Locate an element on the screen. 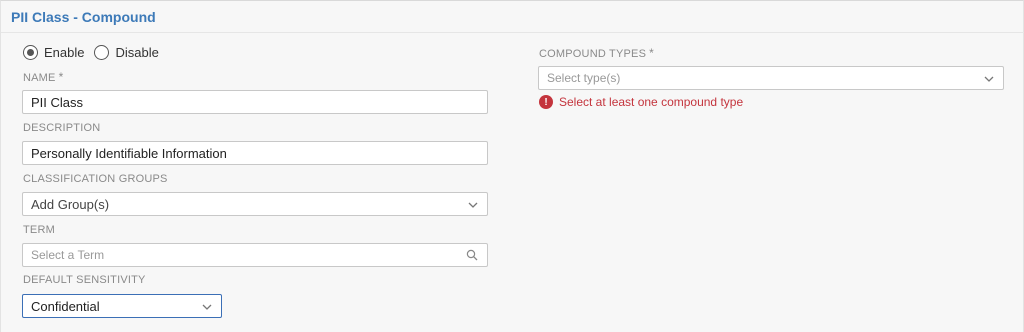  error-icon: ! is located at coordinates (546, 102).